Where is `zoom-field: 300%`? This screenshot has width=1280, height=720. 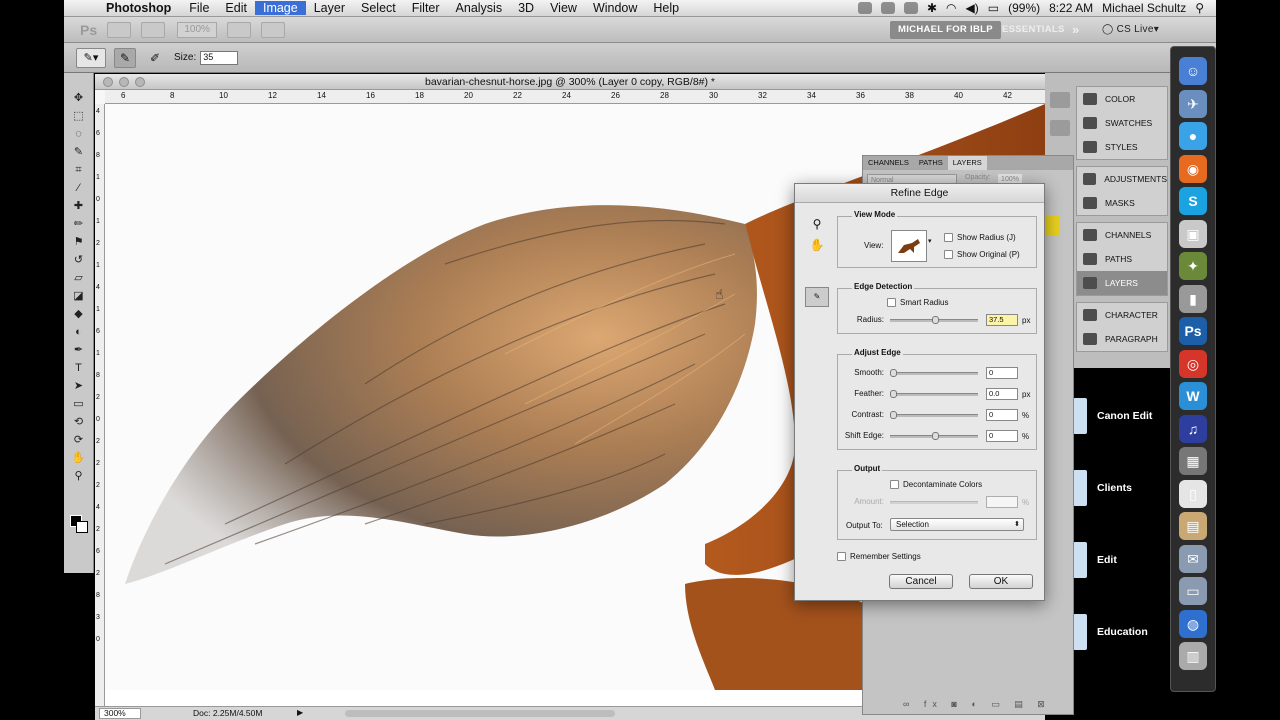
zoom-field: 300% is located at coordinates (120, 713).